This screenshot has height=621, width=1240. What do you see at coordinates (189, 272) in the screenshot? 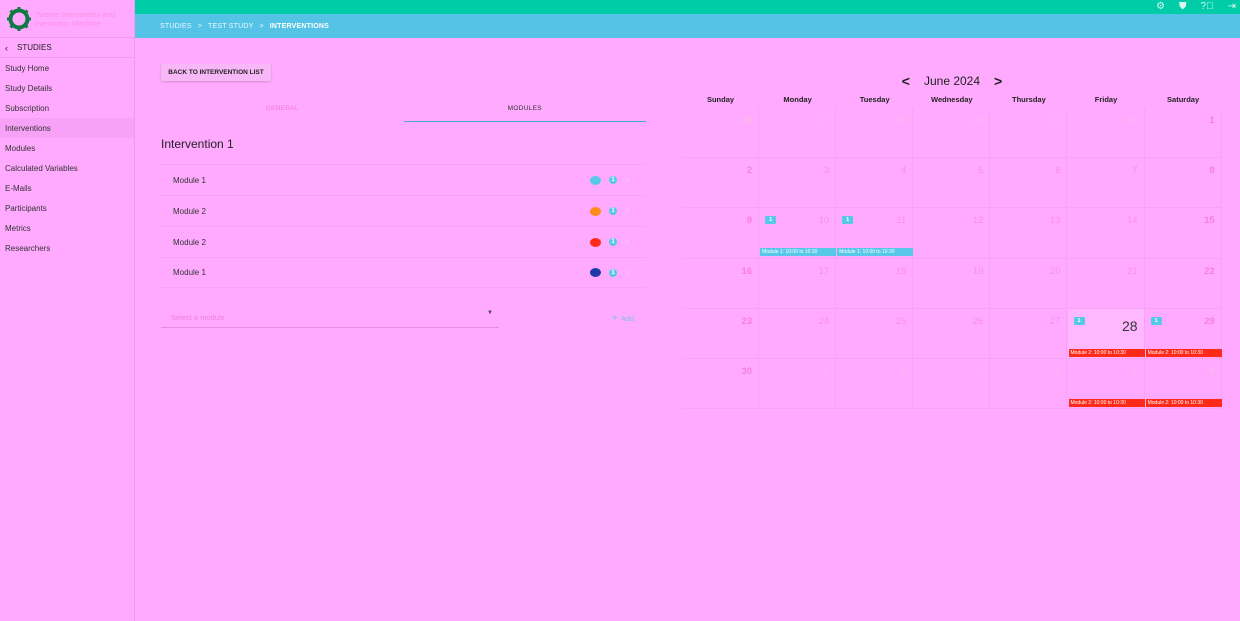
I see `module-name: Module 1` at bounding box center [189, 272].